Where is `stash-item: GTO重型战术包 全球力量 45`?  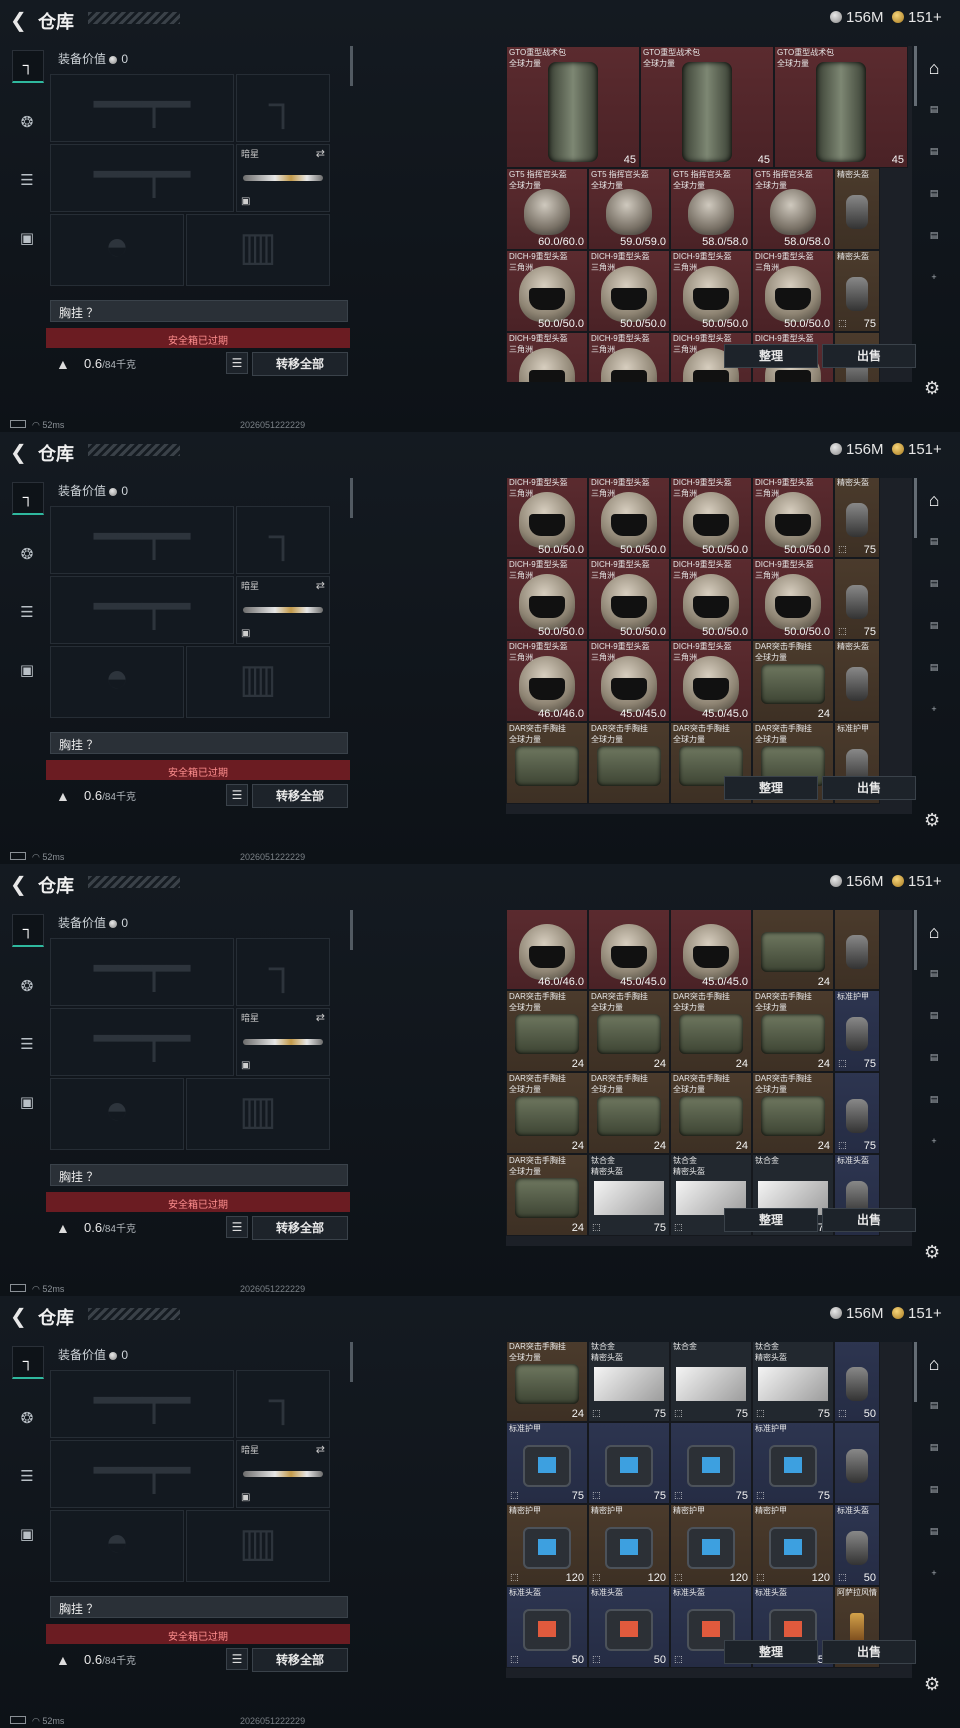 stash-item: GTO重型战术包 全球力量 45 is located at coordinates (707, 107).